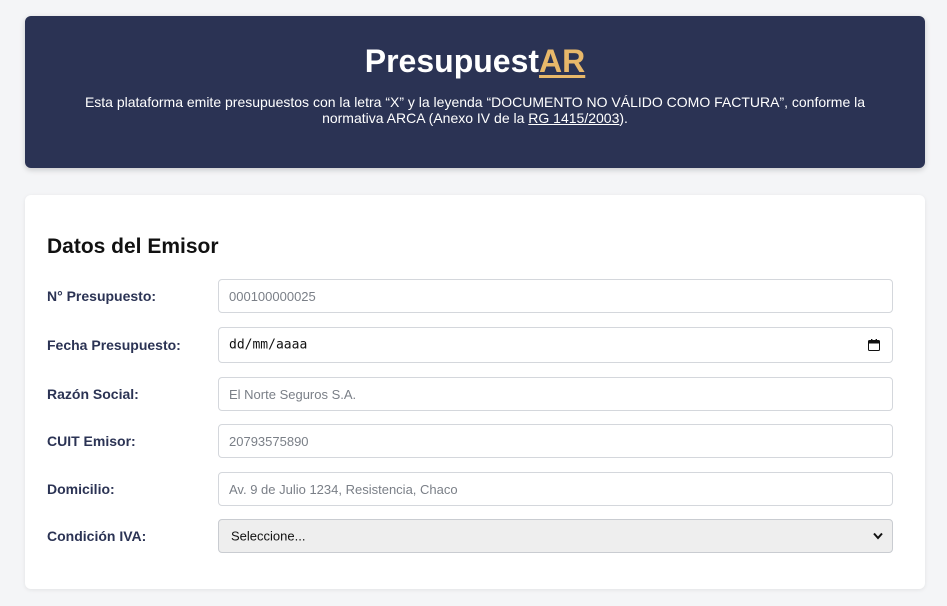 This screenshot has height=606, width=947. I want to click on brand-accent: AR, so click(562, 61).